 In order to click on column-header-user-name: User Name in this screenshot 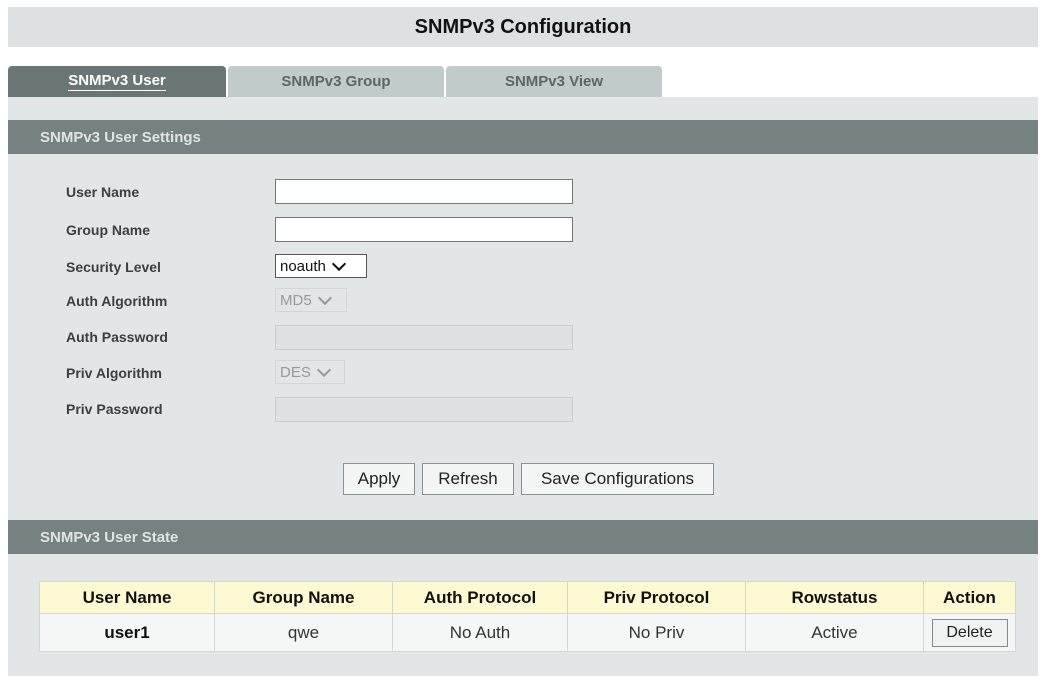, I will do `click(127, 597)`.